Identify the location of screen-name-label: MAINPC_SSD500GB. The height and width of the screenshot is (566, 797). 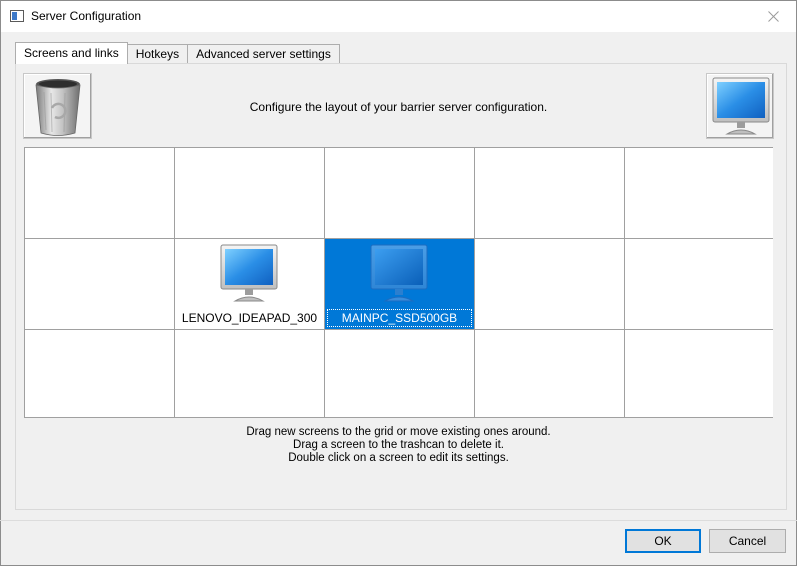
(399, 318).